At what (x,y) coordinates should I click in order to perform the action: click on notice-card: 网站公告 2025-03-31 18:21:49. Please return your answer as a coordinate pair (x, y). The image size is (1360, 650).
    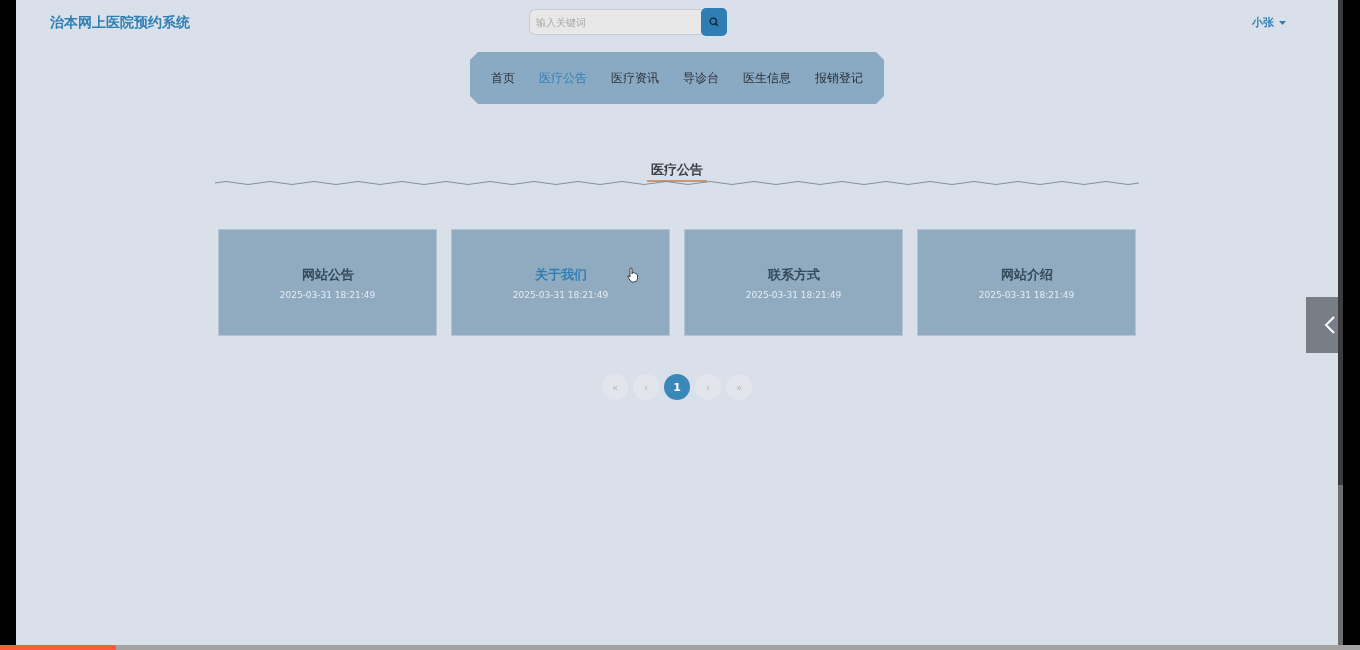
    Looking at the image, I should click on (327, 282).